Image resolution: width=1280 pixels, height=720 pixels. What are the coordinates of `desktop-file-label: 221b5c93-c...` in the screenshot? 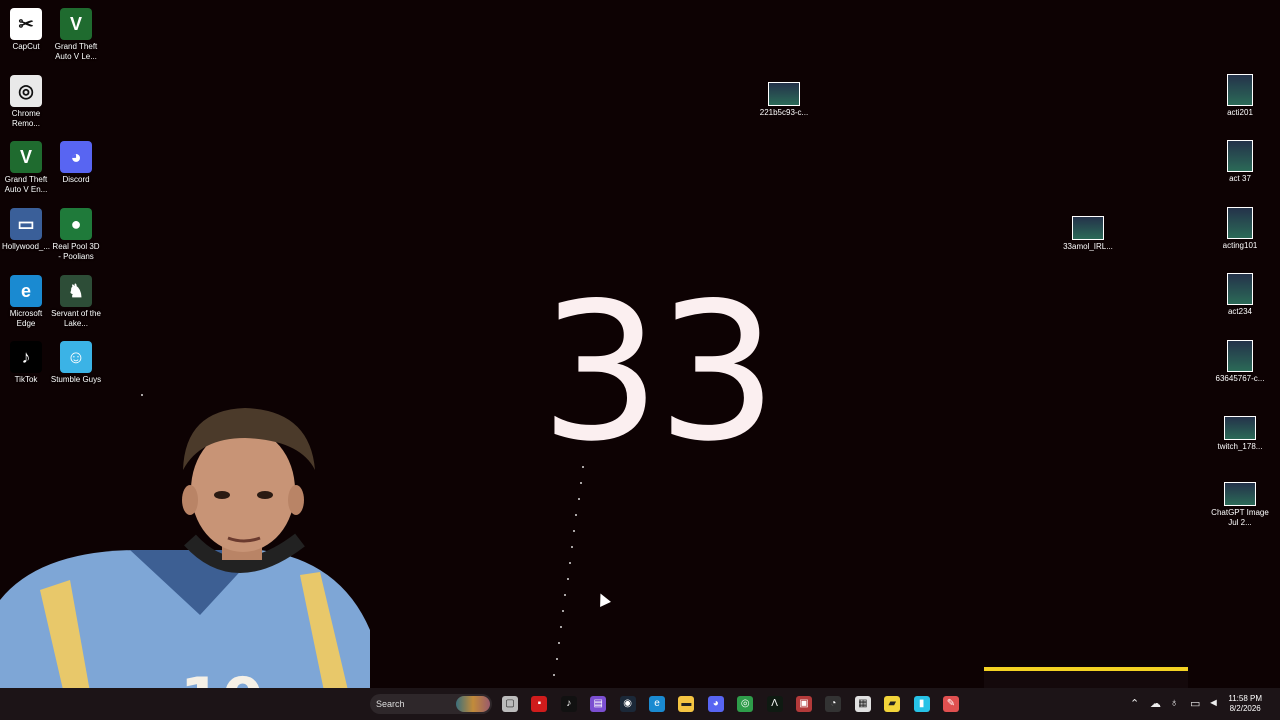 It's located at (784, 112).